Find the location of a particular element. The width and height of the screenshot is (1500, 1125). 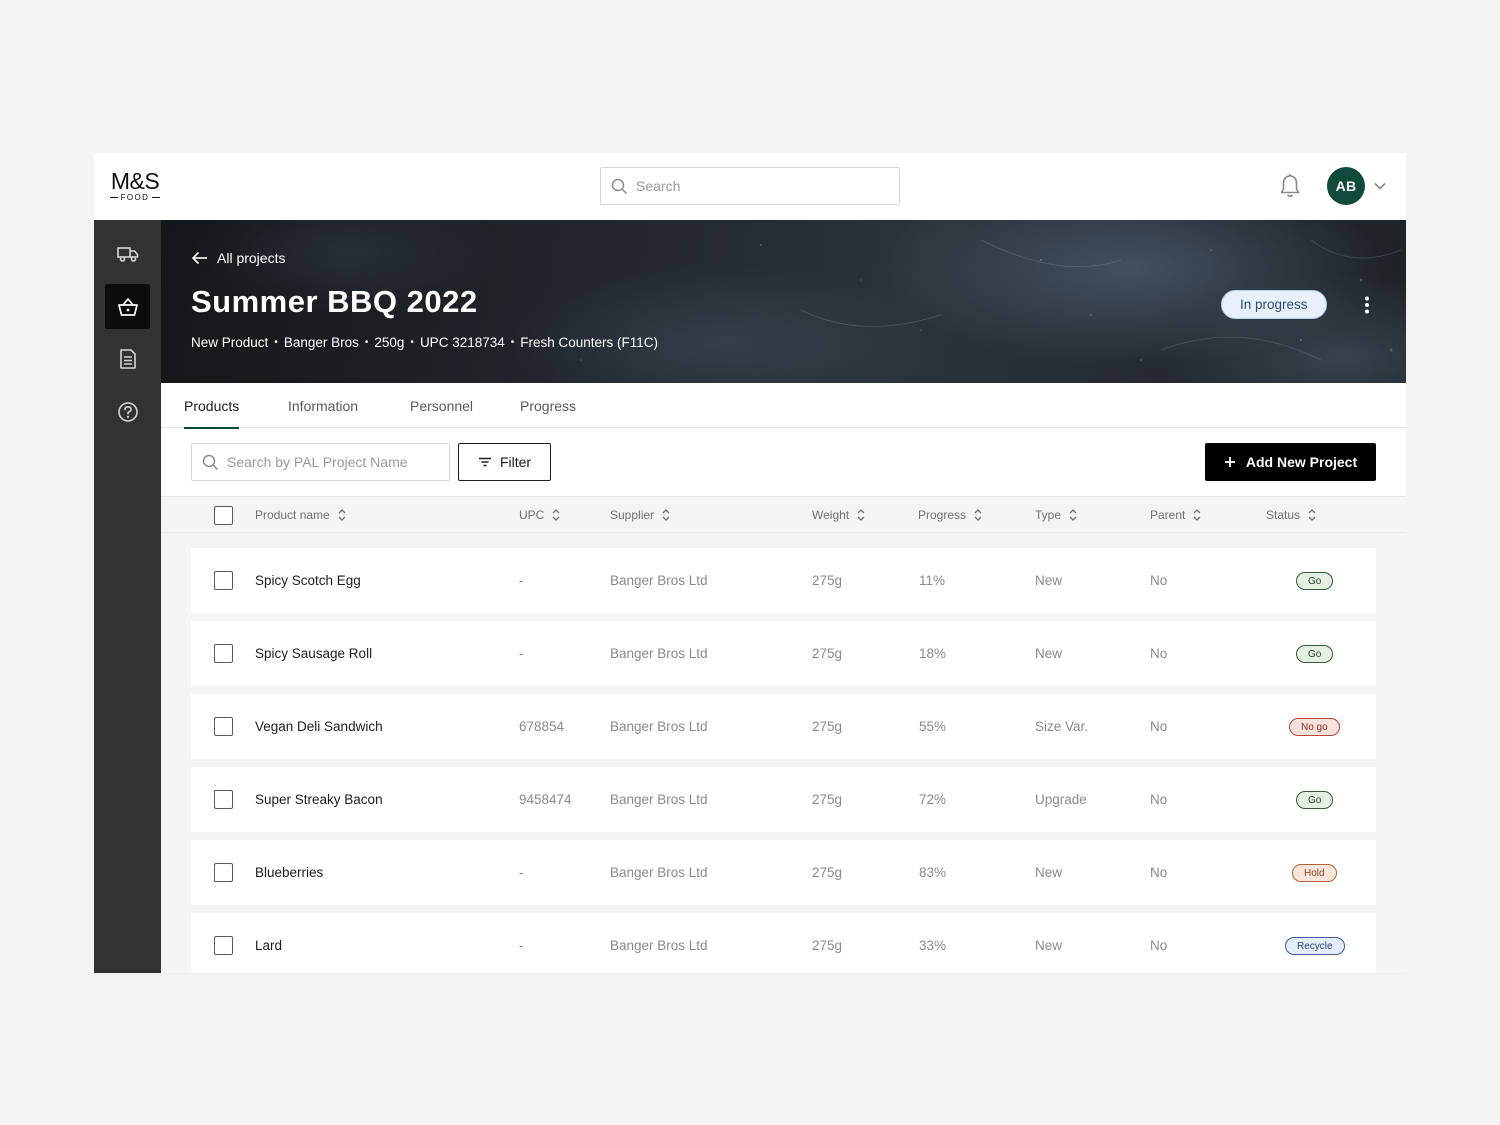

column-header-type: Type is located at coordinates (1056, 515).